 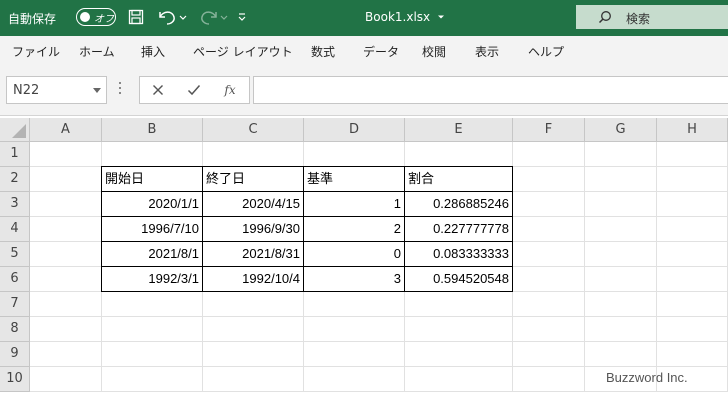 What do you see at coordinates (354, 179) in the screenshot?
I see `cell-d2: 基準` at bounding box center [354, 179].